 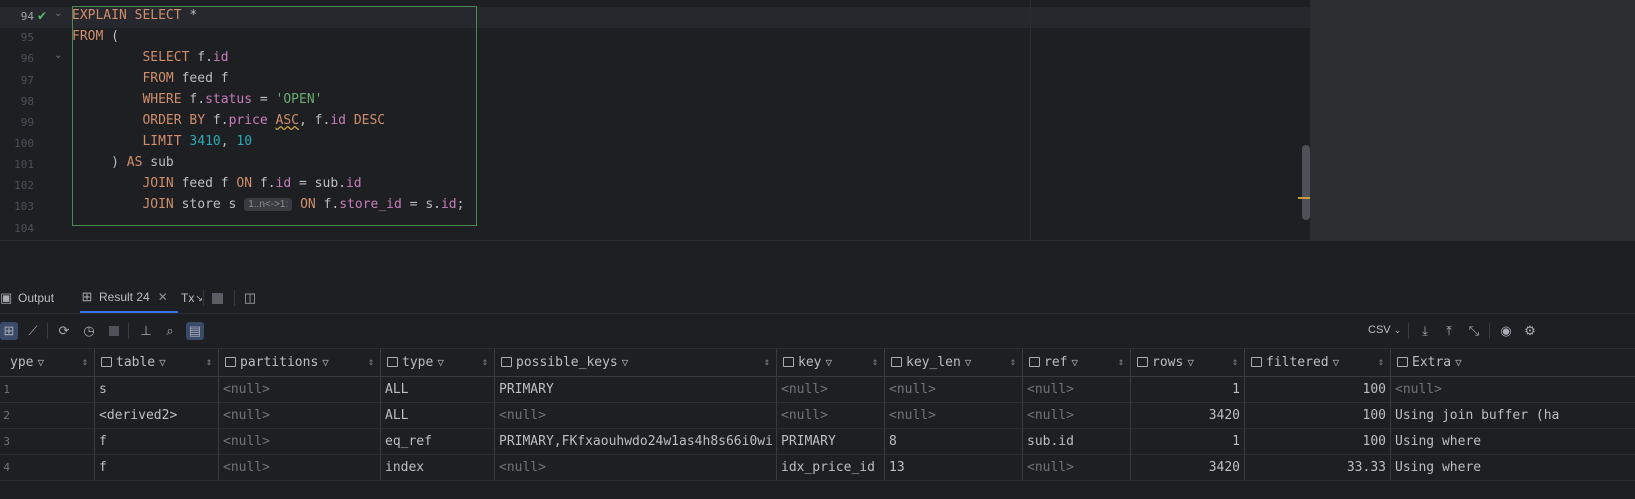 I want to click on statement-selection-box, so click(x=274, y=116).